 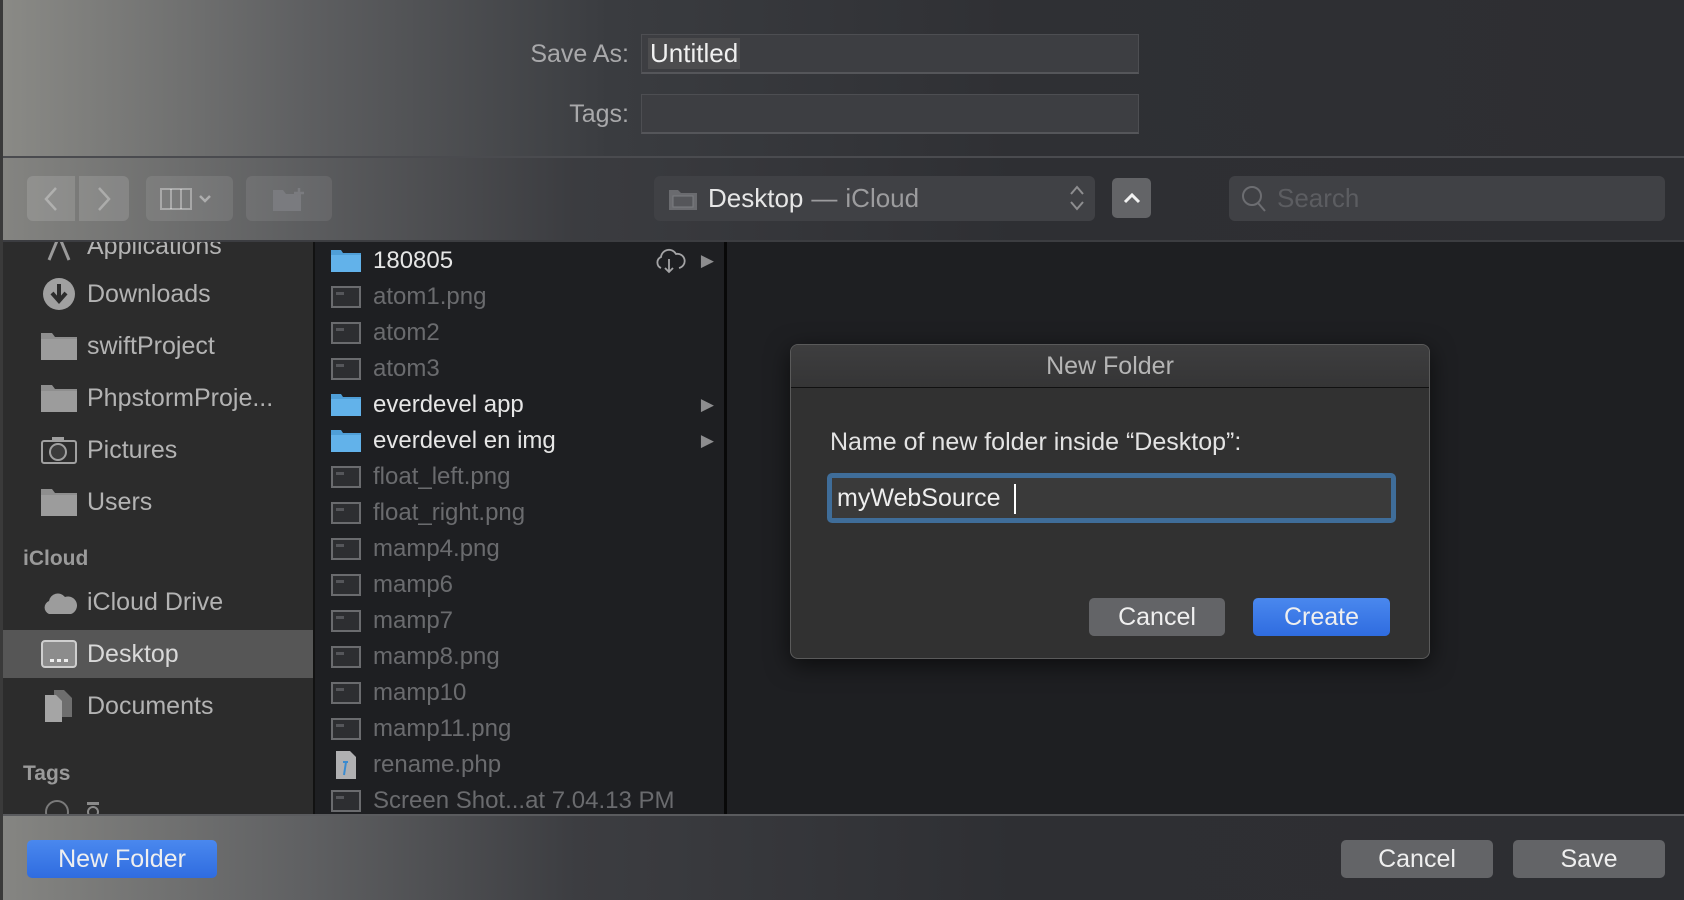 I want to click on file-row: float_right.png, so click(x=520, y=513).